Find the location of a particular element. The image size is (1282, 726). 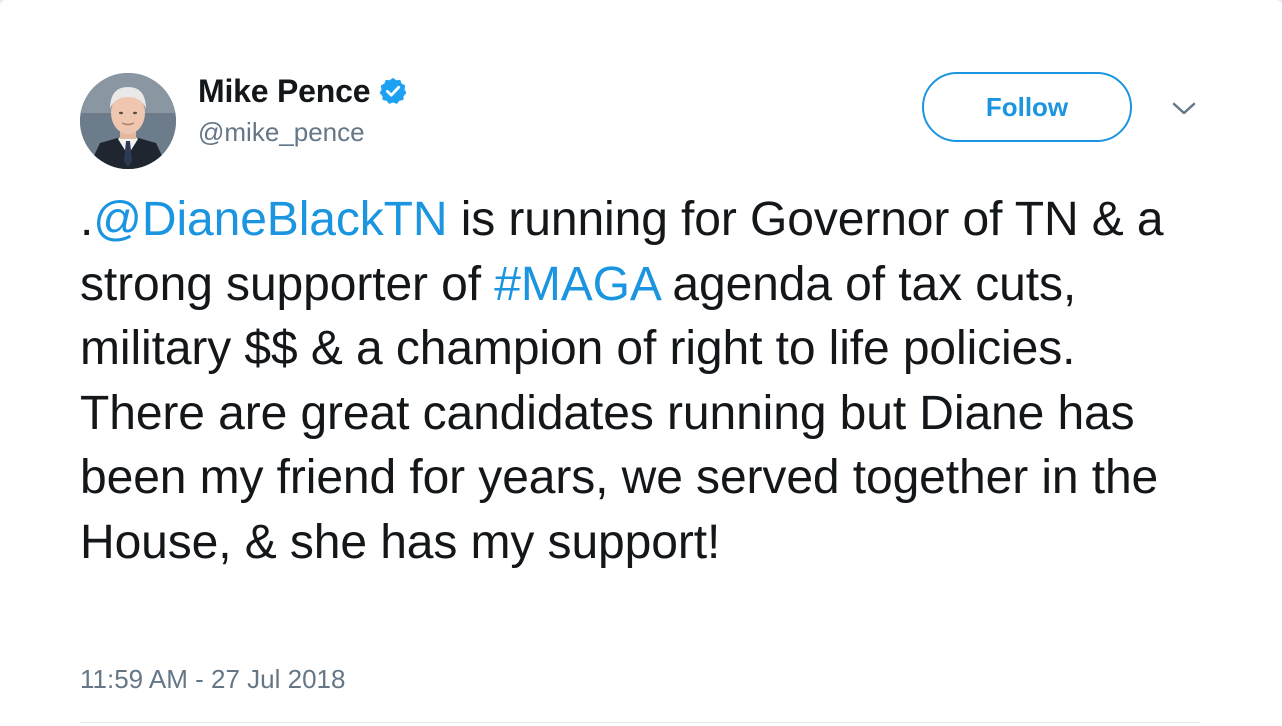

avatar is located at coordinates (128, 121).